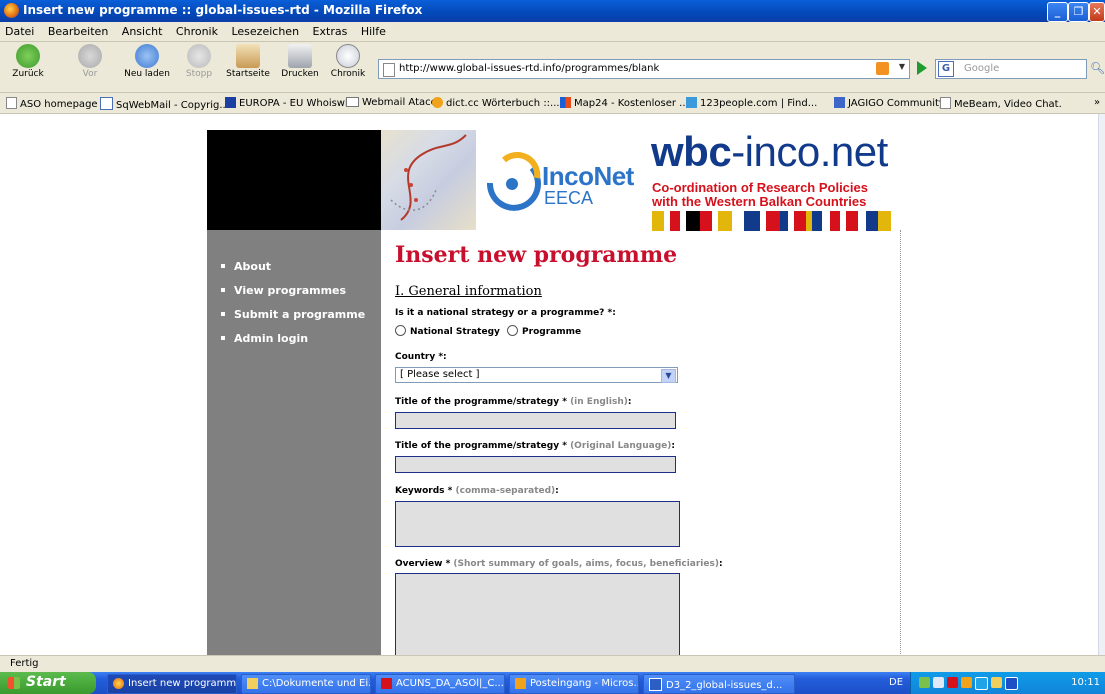 Image resolution: width=1105 pixels, height=694 pixels. What do you see at coordinates (981, 683) in the screenshot?
I see `skype-icon` at bounding box center [981, 683].